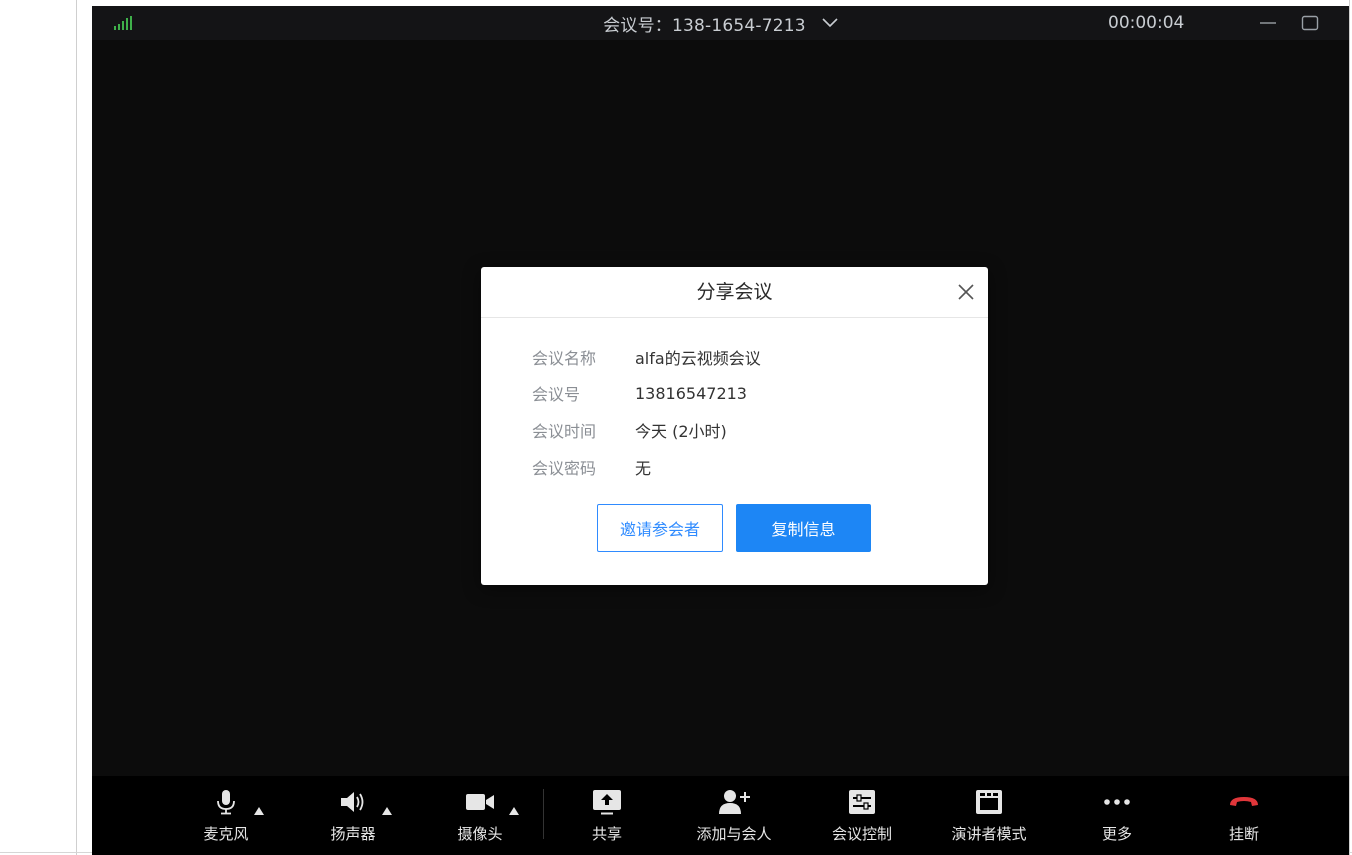  I want to click on toolbar-label: 演讲者模式, so click(989, 834).